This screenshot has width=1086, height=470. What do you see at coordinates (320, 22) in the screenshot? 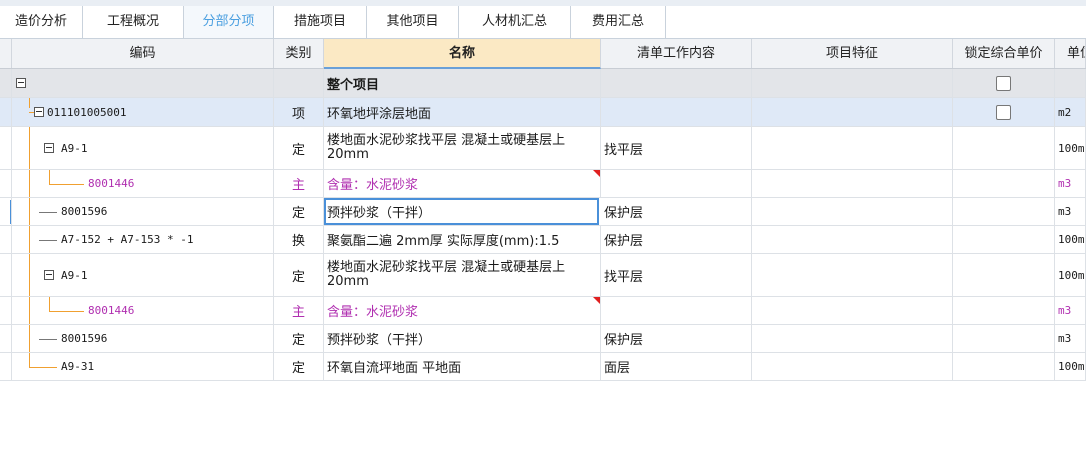
I see `tab-measures: 措施项目` at bounding box center [320, 22].